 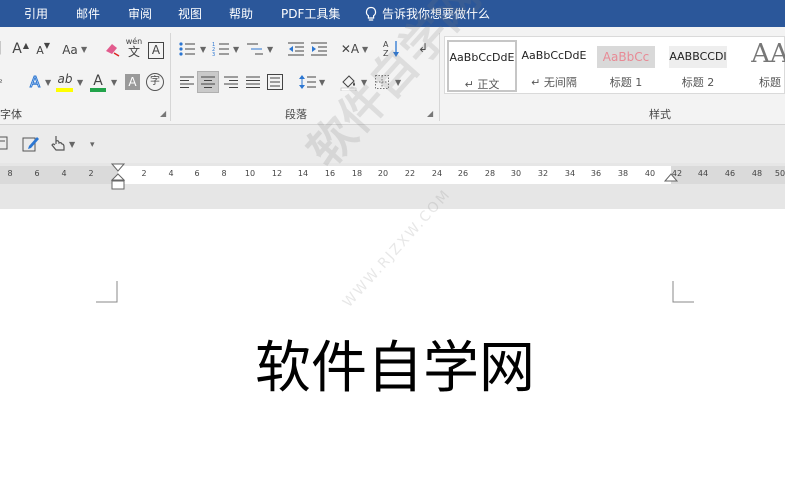 What do you see at coordinates (308, 84) in the screenshot?
I see `line-spacing-icon` at bounding box center [308, 84].